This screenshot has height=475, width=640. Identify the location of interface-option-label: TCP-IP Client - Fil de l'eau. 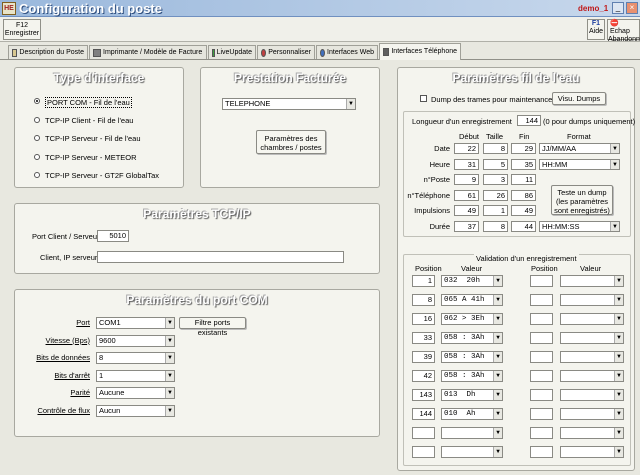
(89, 120).